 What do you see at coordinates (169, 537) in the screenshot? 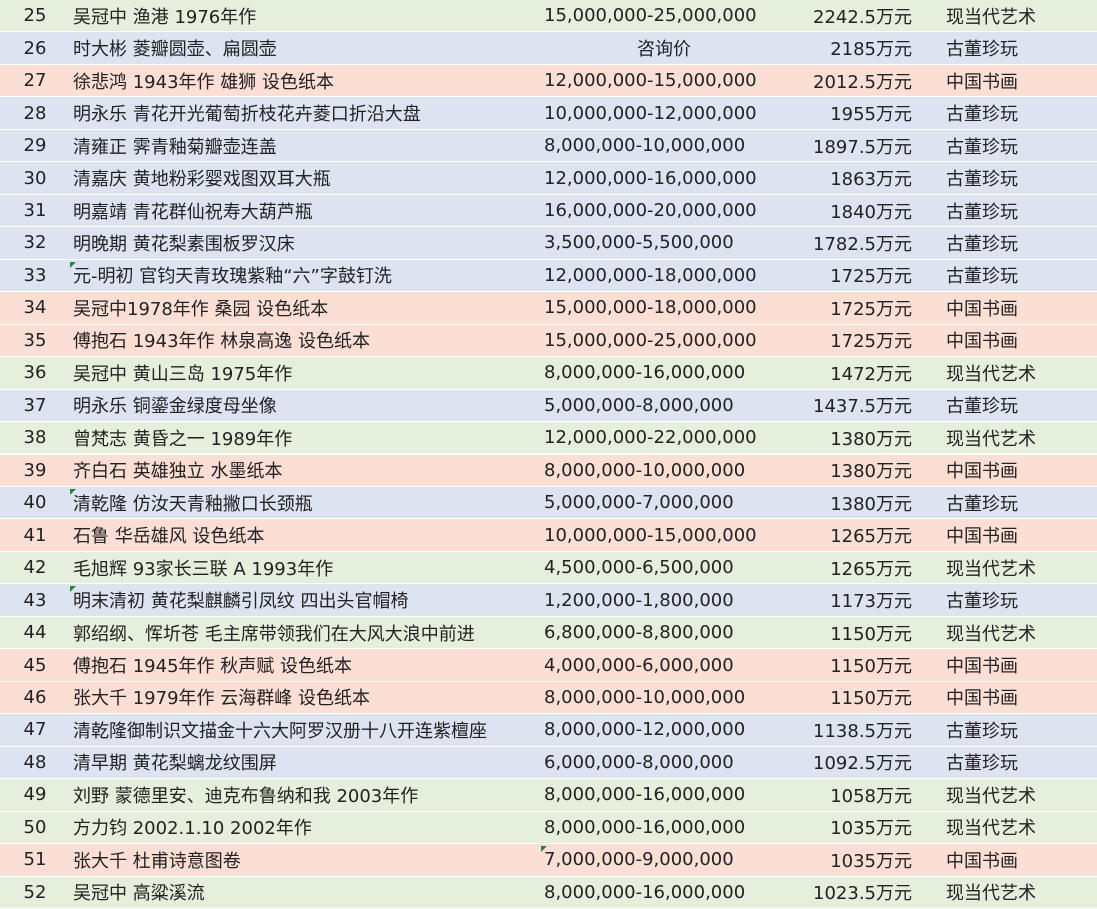
I see `lot-name-cell: 石鲁 华岳雄风 设色纸本` at bounding box center [169, 537].